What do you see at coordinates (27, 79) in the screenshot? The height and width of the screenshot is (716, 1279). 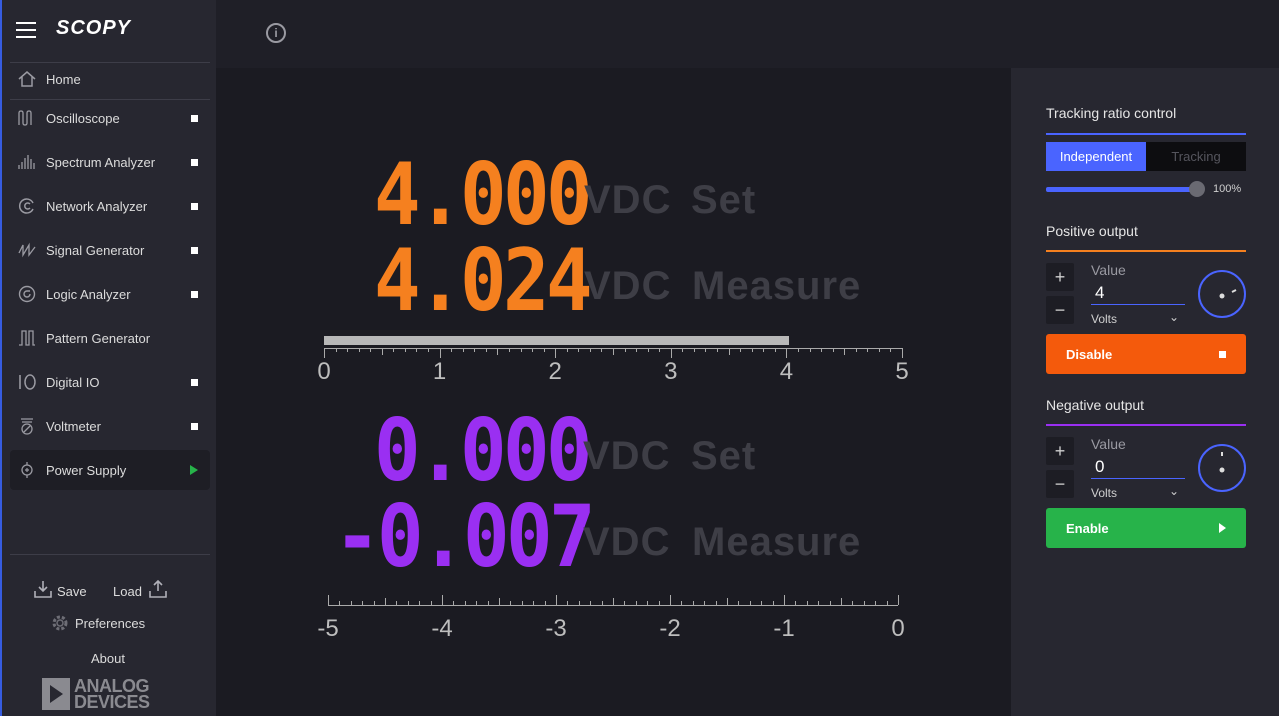 I see `home-icon` at bounding box center [27, 79].